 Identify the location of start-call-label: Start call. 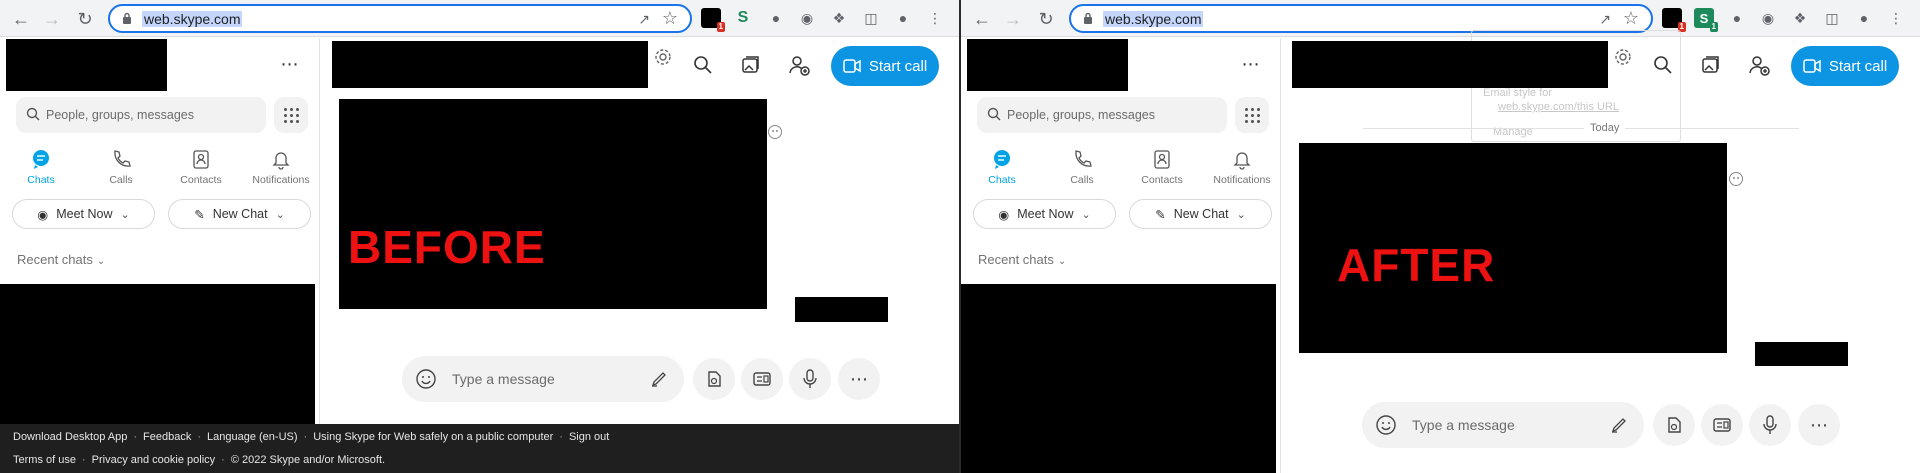
(1858, 66).